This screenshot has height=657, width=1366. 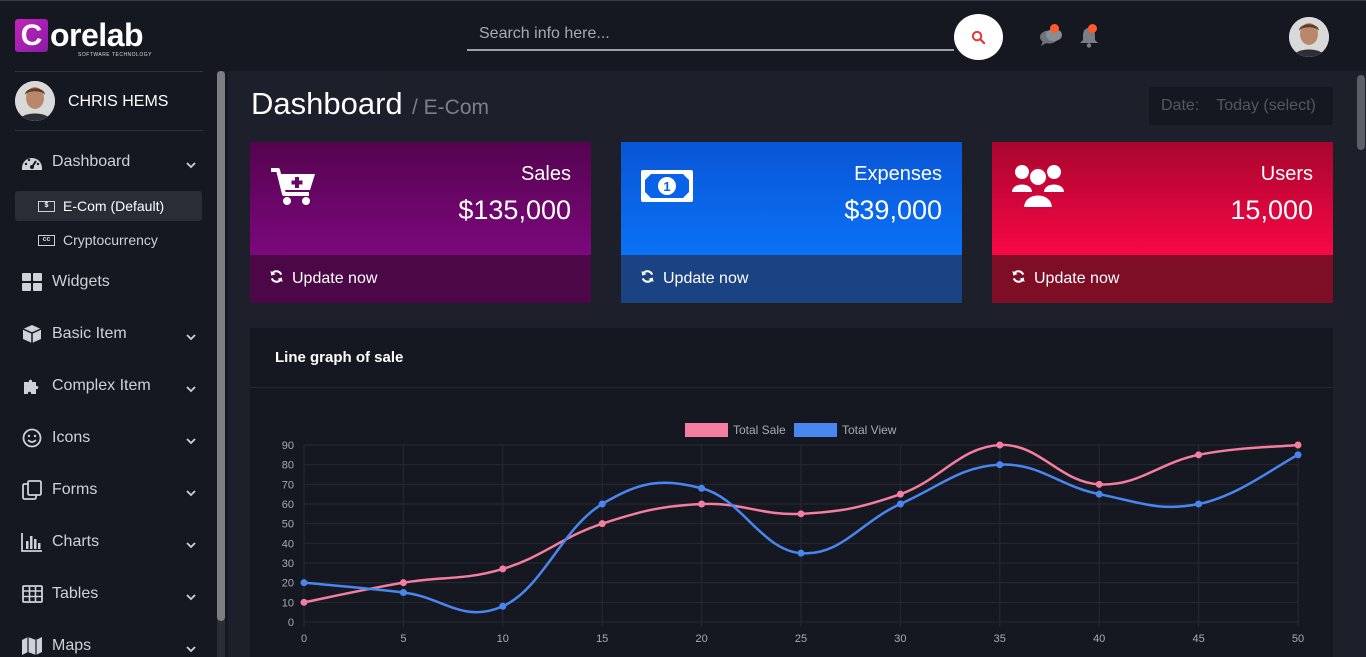 What do you see at coordinates (101, 385) in the screenshot?
I see `sidebar-item-label: Complex Item` at bounding box center [101, 385].